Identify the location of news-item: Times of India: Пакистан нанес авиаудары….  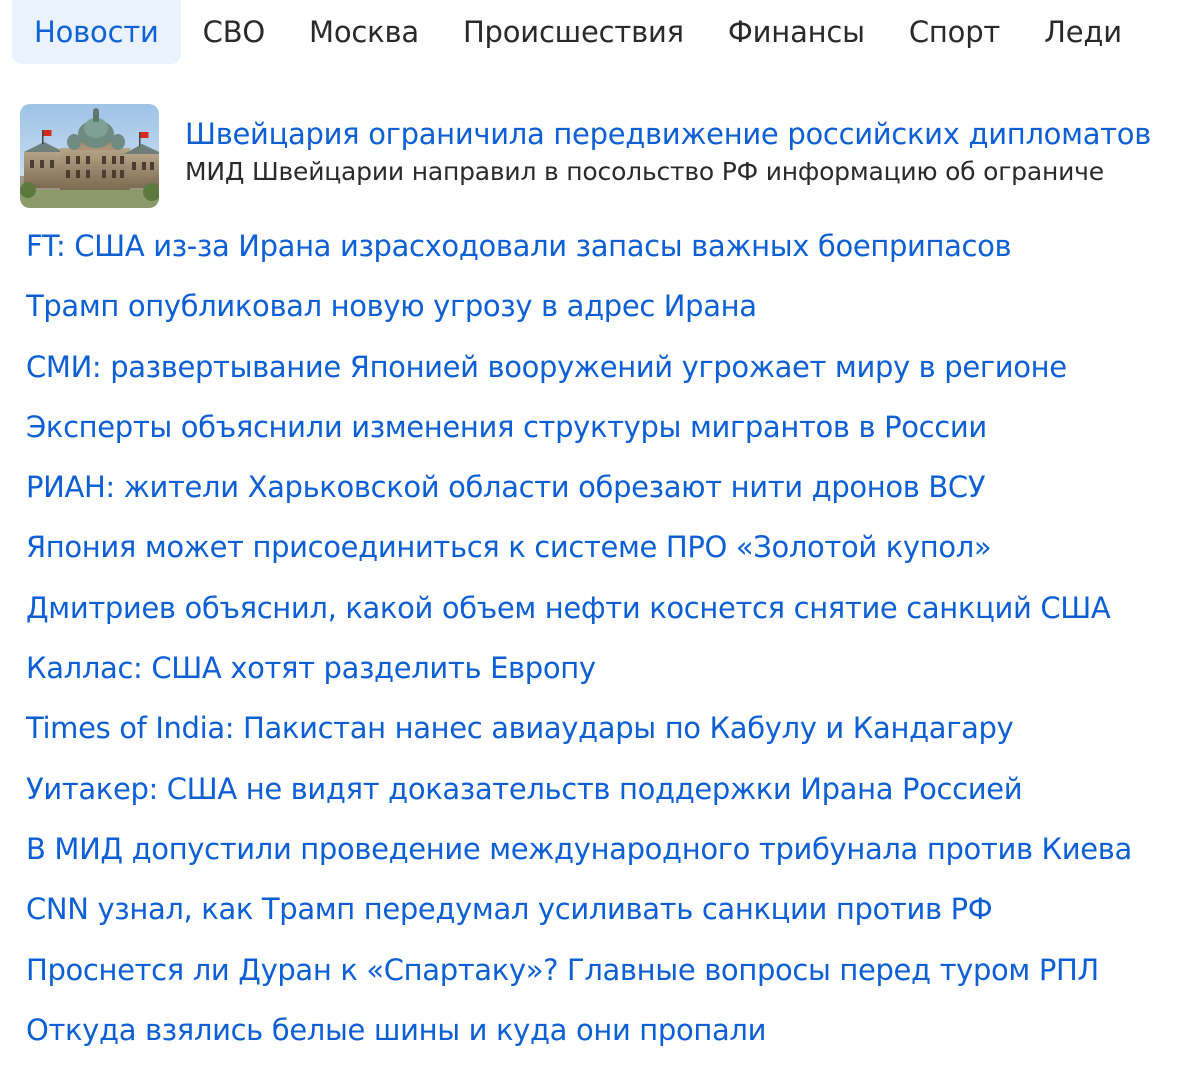
(613, 728).